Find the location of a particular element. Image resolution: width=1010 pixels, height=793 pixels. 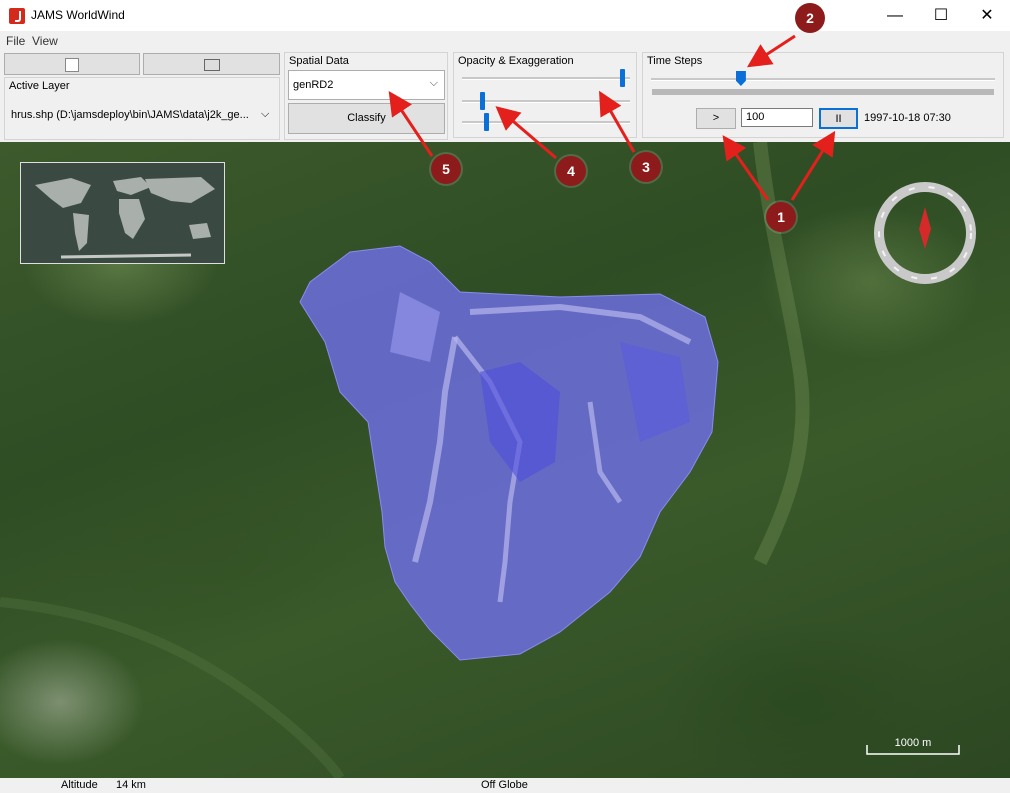

callout-4: 4 is located at coordinates (571, 171).